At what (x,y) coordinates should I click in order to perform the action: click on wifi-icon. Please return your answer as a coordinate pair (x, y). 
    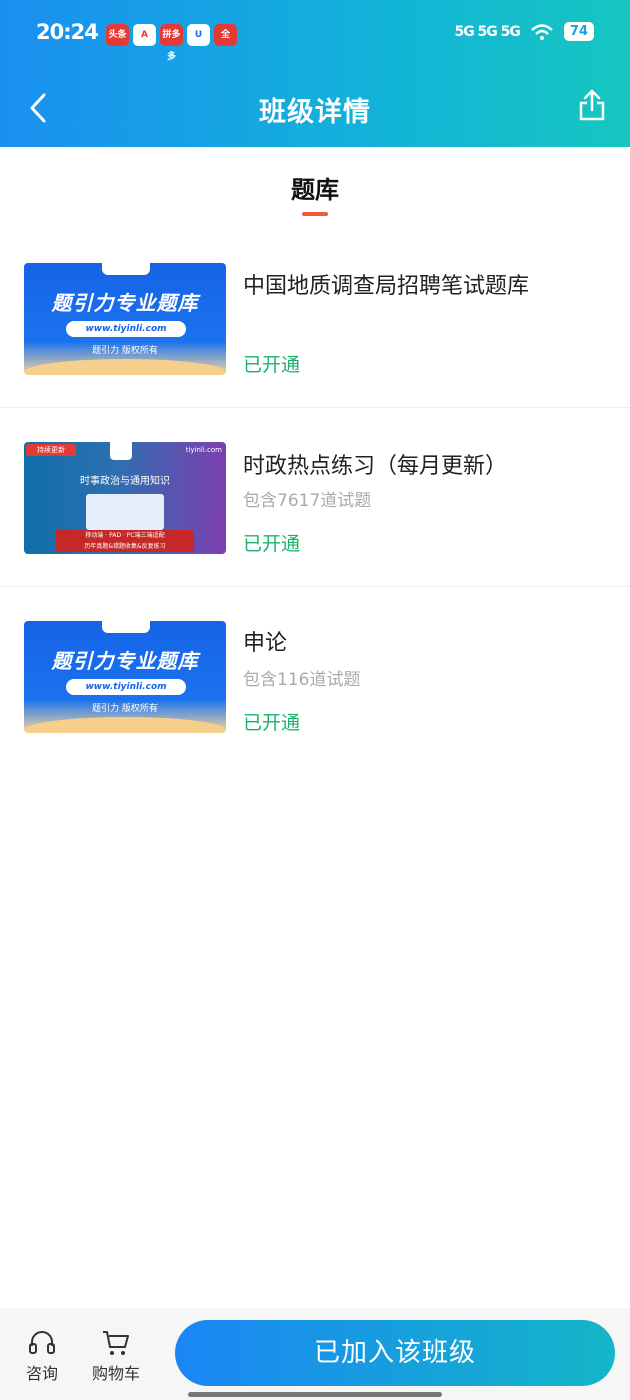
    Looking at the image, I should click on (542, 31).